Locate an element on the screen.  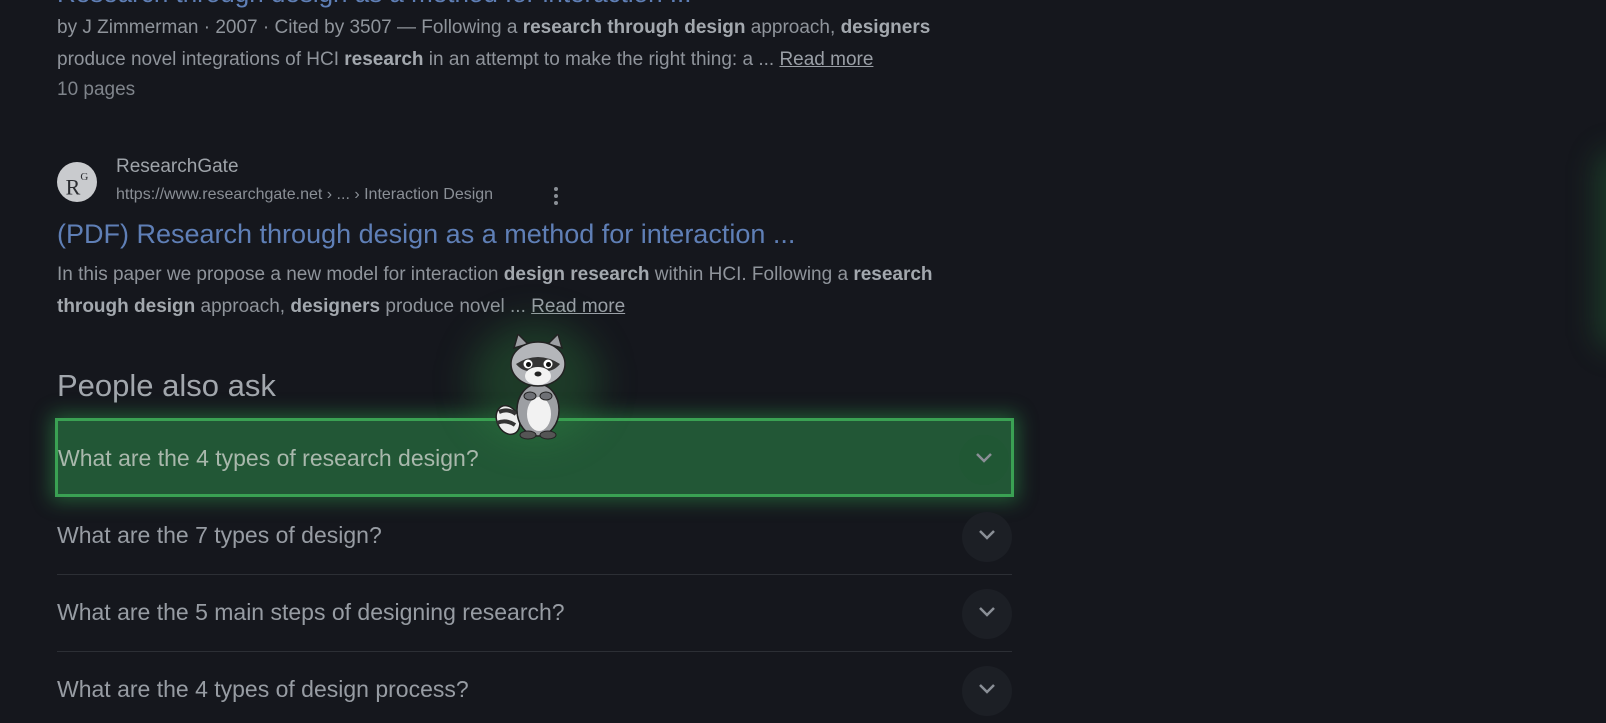
question-text: What are the 7 types of design? is located at coordinates (219, 535).